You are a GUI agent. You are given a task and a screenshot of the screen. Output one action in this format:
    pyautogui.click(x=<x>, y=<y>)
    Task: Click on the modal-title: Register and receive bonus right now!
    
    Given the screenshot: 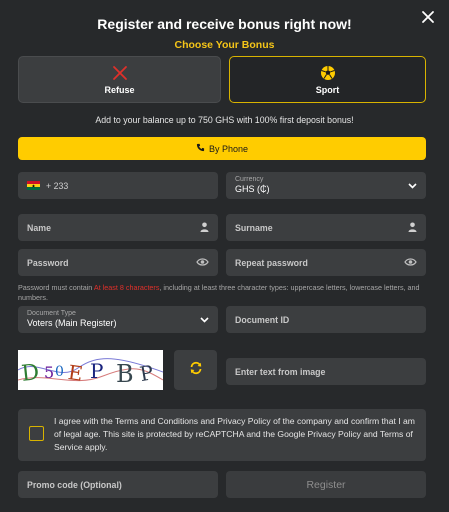 What is the action you would take?
    pyautogui.click(x=224, y=24)
    